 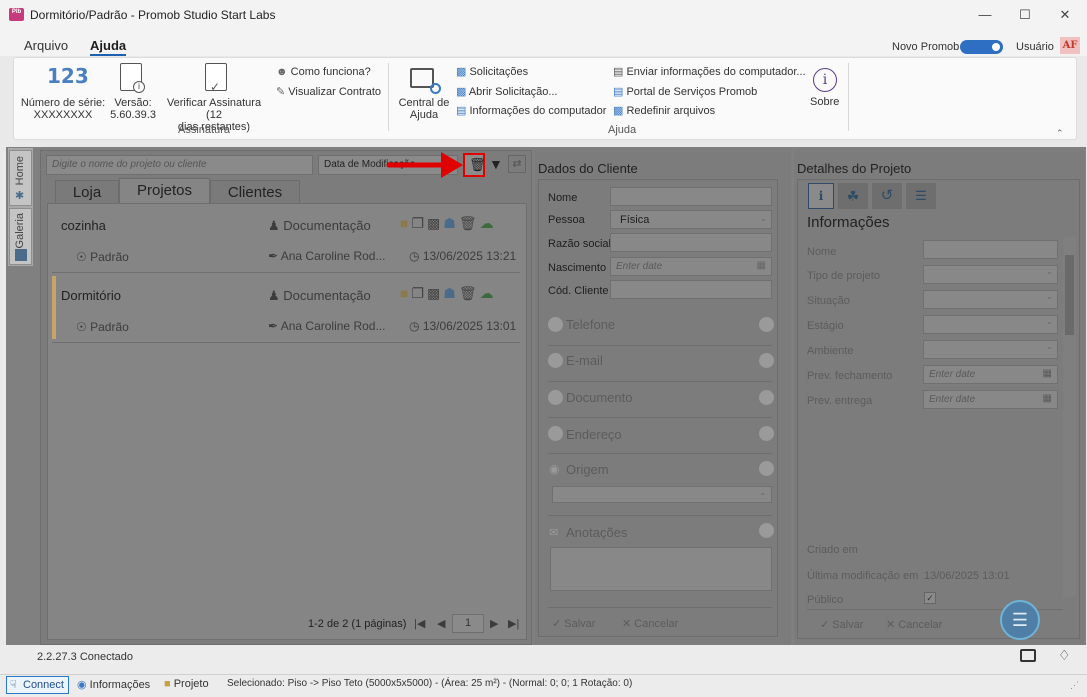 What do you see at coordinates (255, 192) in the screenshot?
I see `tab-clientes: Clientes` at bounding box center [255, 192].